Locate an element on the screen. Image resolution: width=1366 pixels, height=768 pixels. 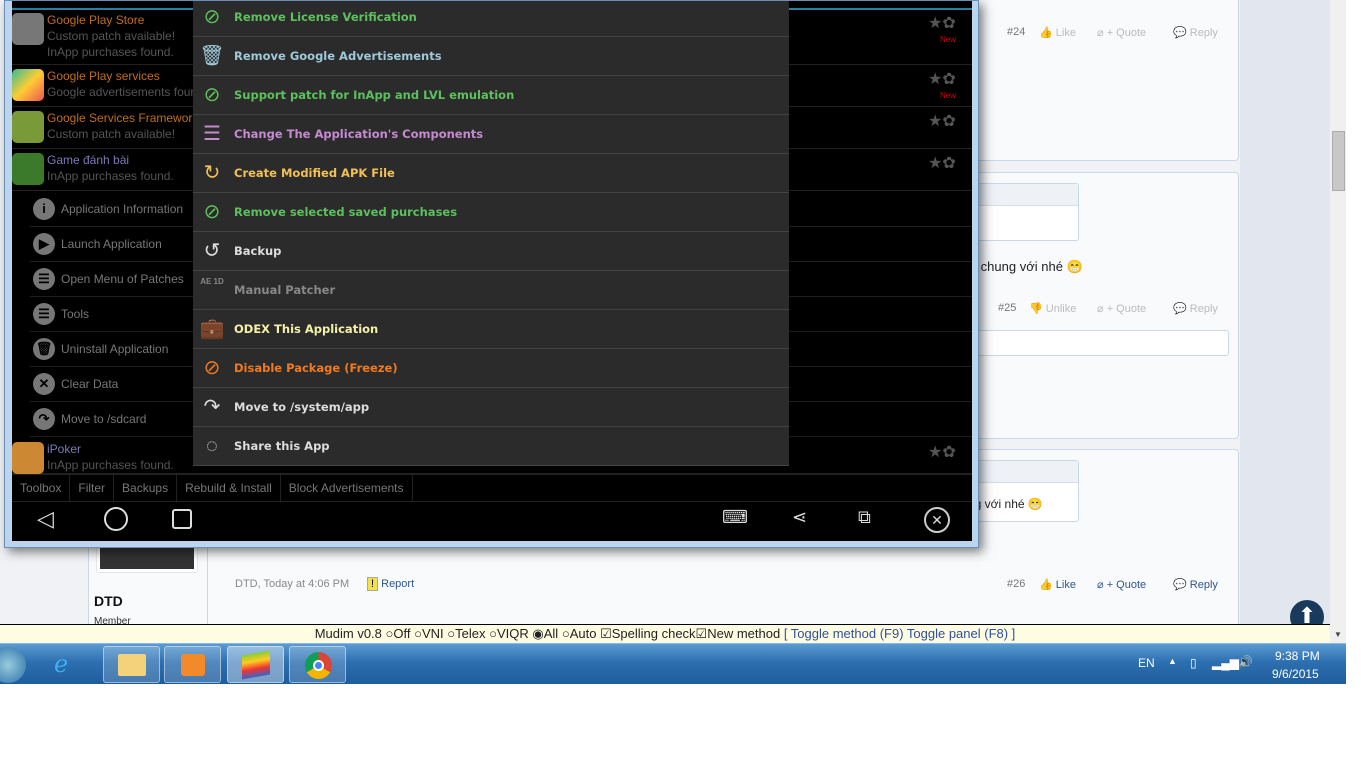
network-icon: ▂▄▆ is located at coordinates (1225, 663).